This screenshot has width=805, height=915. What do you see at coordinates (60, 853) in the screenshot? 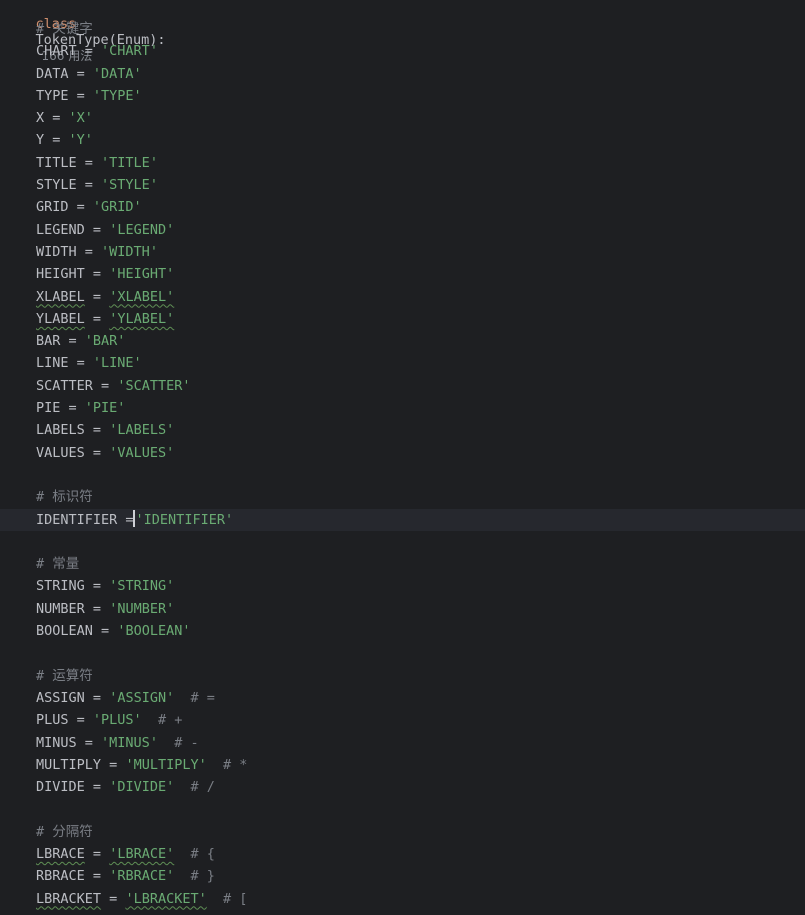
I see `member-name: LBRACE` at bounding box center [60, 853].